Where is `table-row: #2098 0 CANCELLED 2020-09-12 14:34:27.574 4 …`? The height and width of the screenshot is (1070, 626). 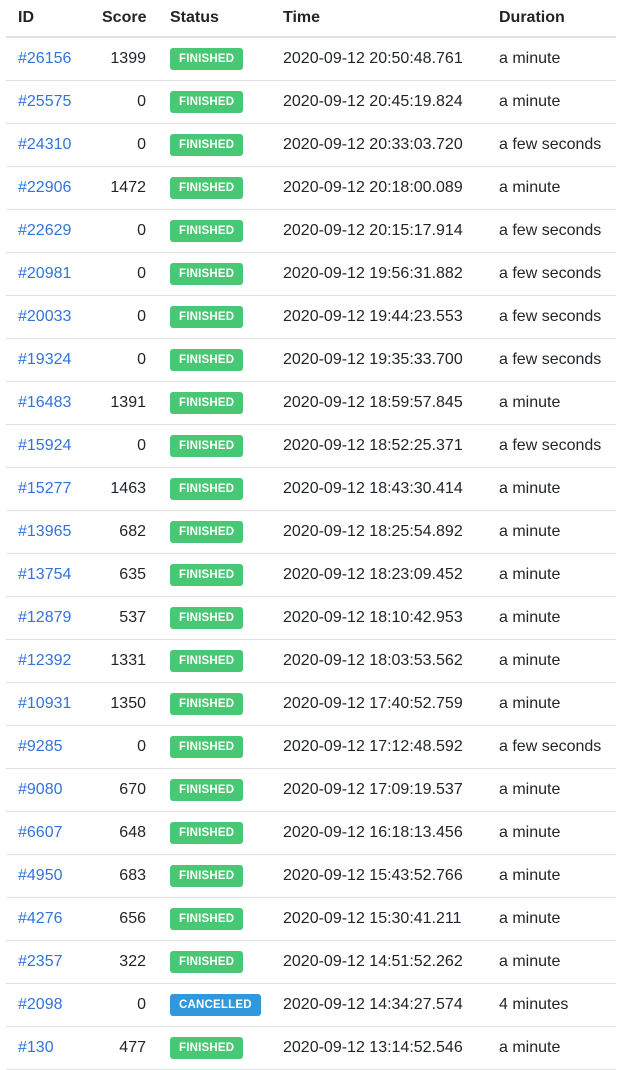
table-row: #2098 0 CANCELLED 2020-09-12 14:34:27.574 4 … is located at coordinates (311, 1005).